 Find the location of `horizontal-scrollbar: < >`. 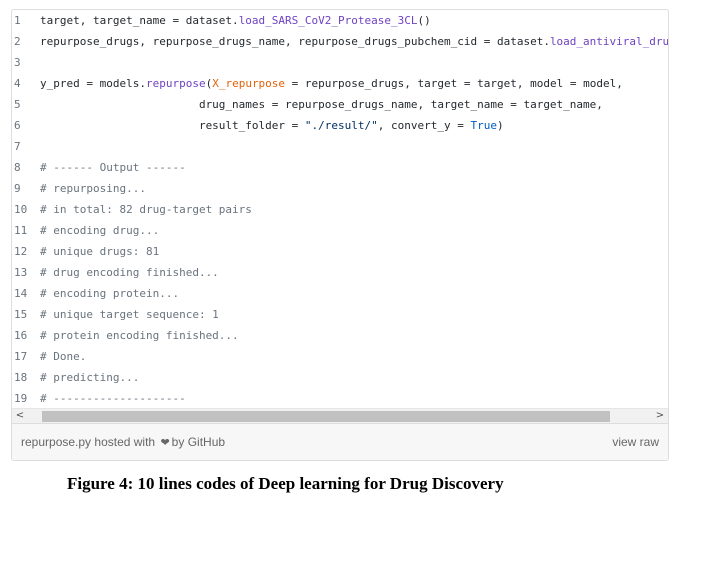

horizontal-scrollbar: < > is located at coordinates (340, 415).